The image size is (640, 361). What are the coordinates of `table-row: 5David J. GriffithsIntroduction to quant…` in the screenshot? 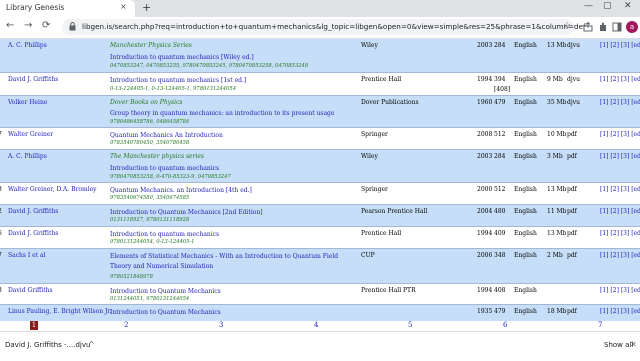 It's located at (320, 238).